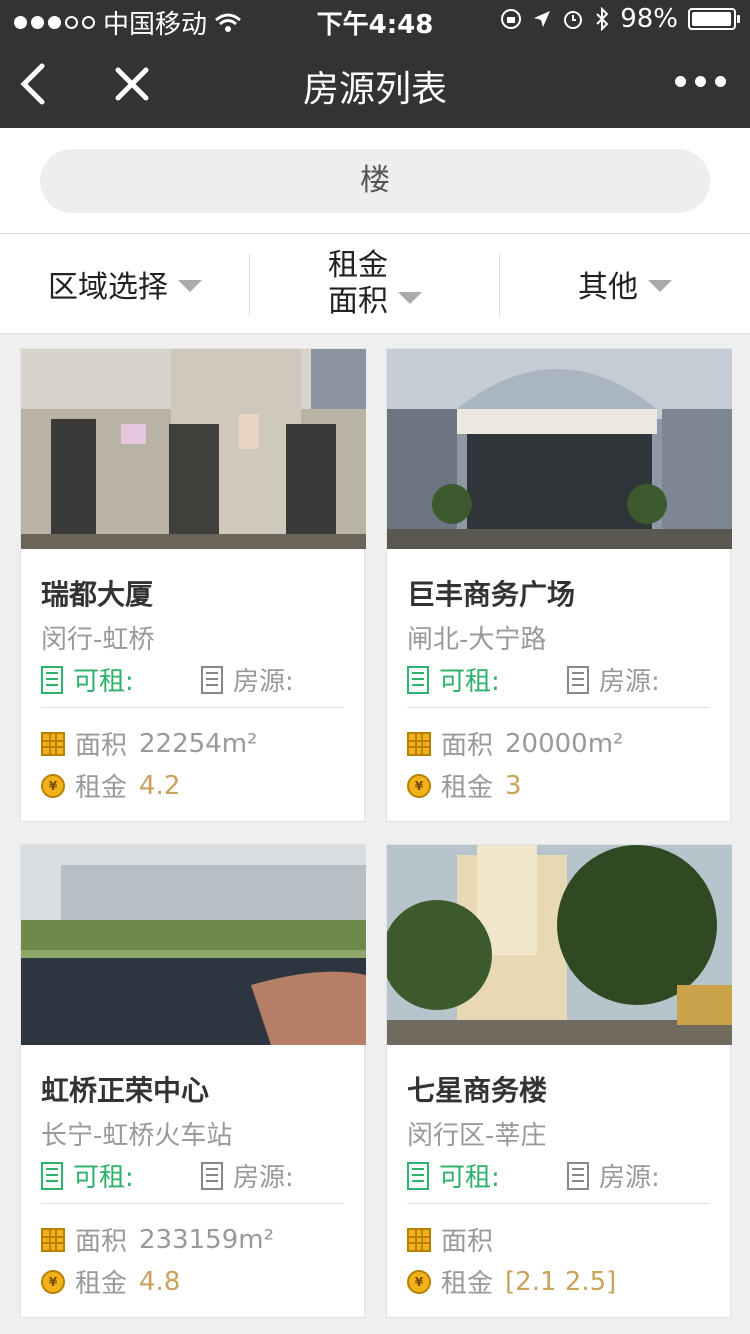  I want to click on rent-row: ¥ 租金 3, so click(464, 785).